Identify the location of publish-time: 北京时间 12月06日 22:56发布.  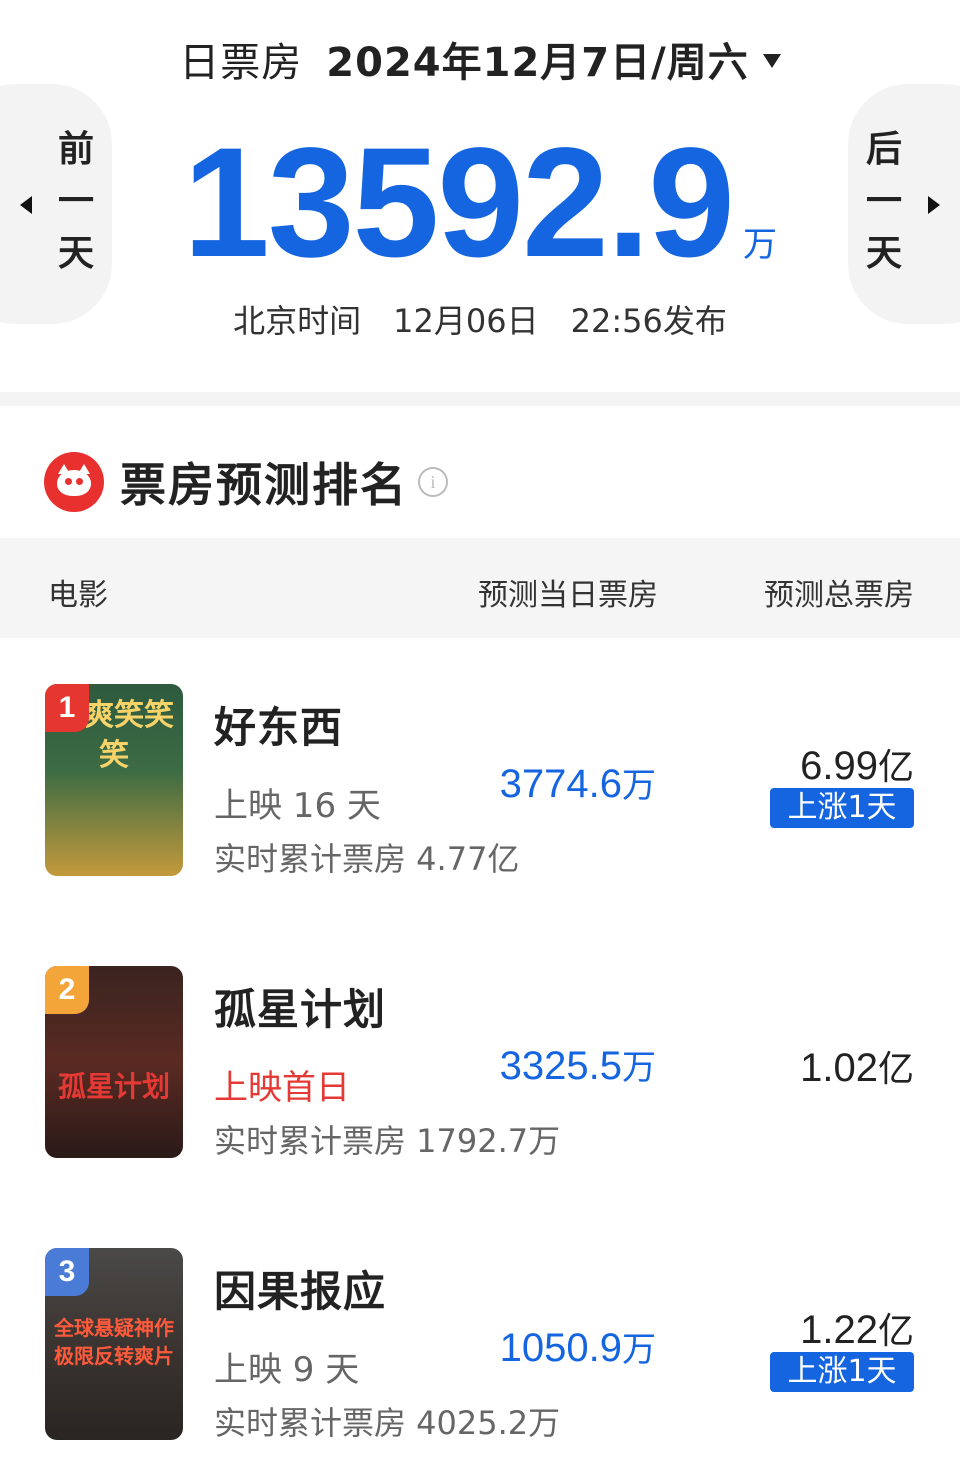
(480, 321).